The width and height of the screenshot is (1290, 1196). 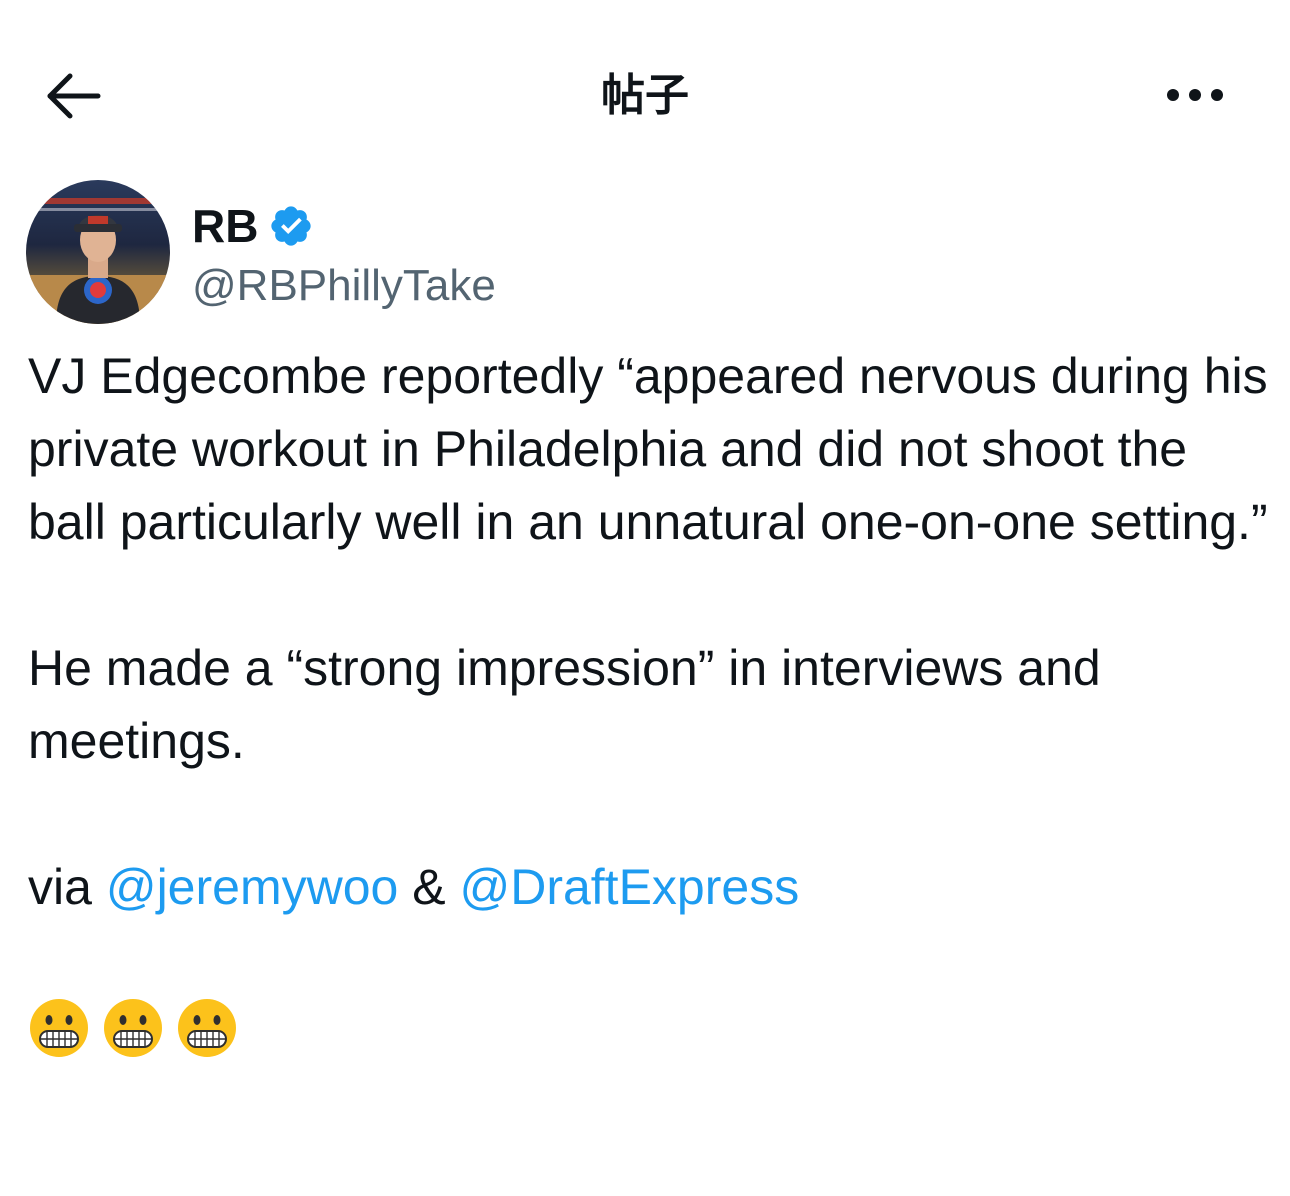 I want to click on via-label: via, so click(x=67, y=887).